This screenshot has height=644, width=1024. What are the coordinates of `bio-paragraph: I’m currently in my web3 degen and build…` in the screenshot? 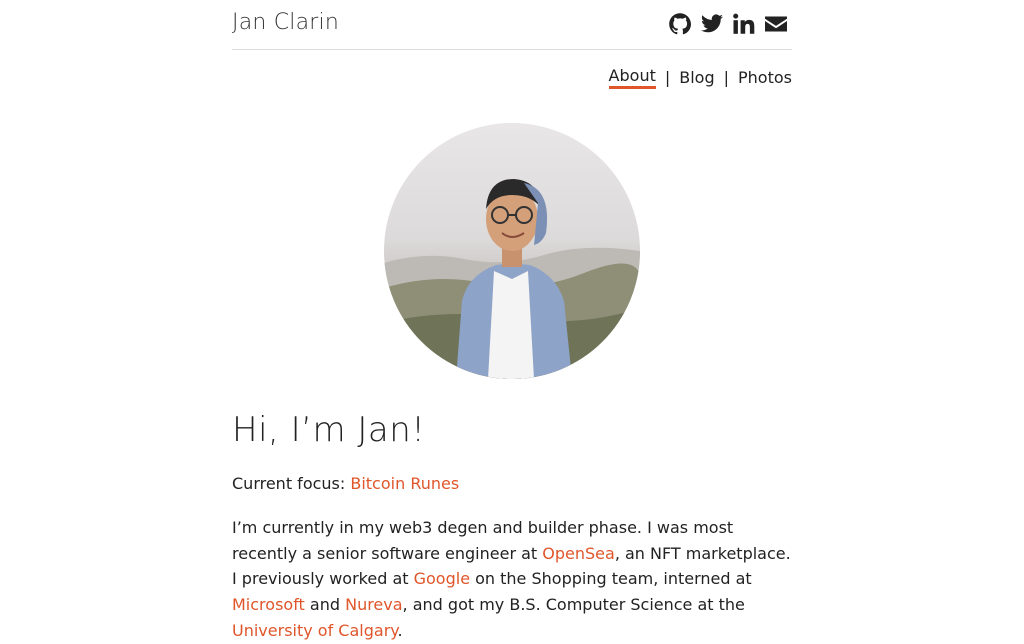 It's located at (514, 579).